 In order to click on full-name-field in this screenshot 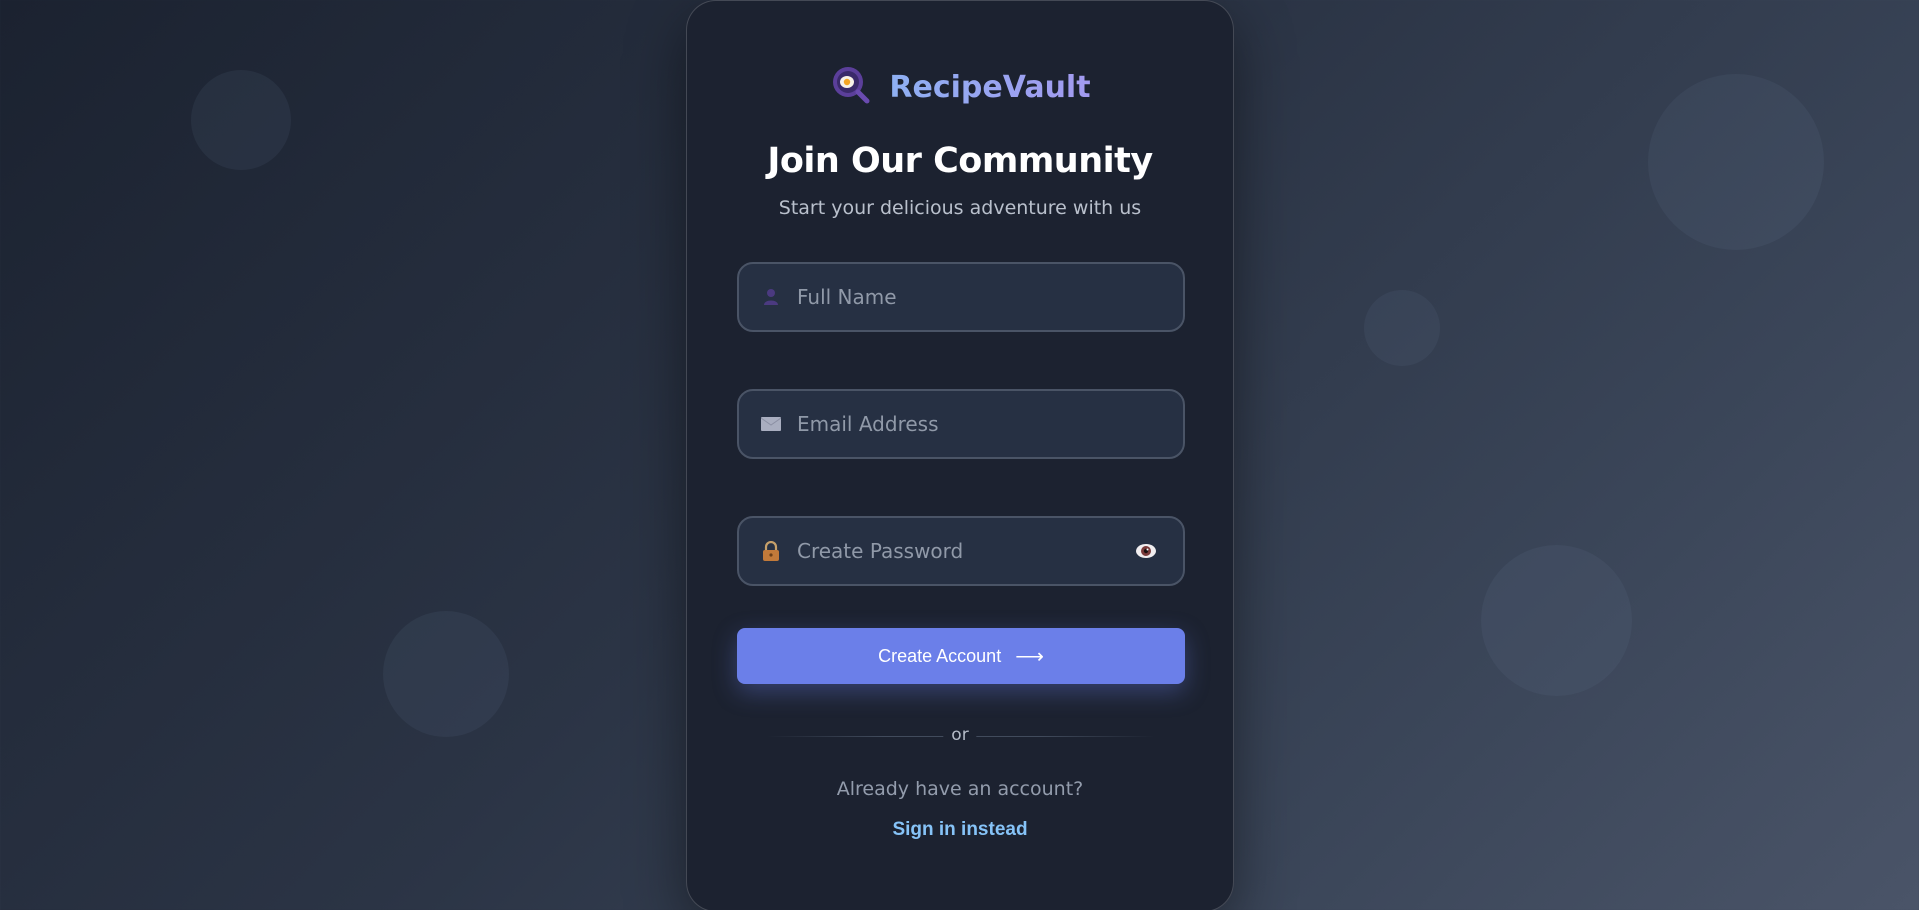, I will do `click(961, 297)`.